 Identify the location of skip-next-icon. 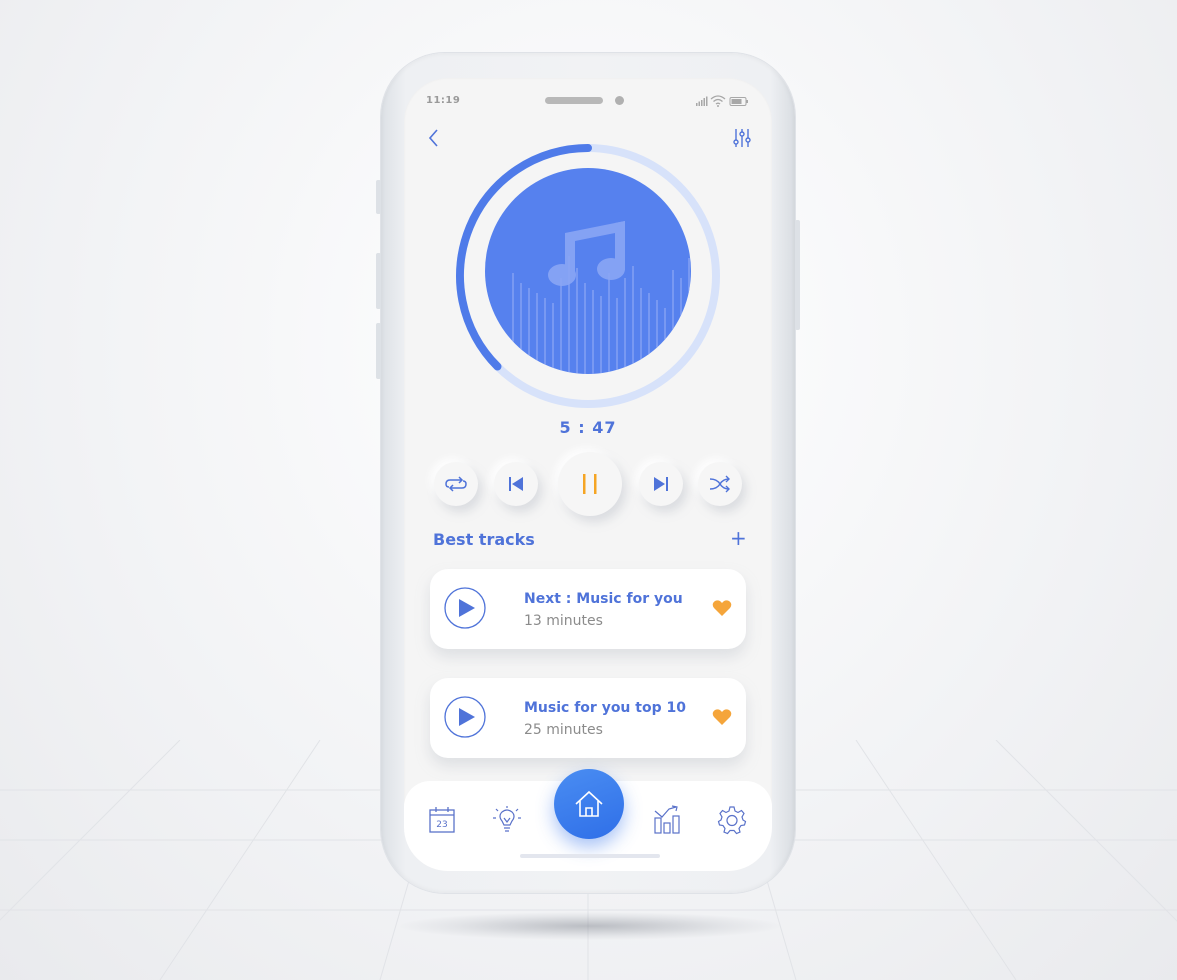
(661, 484).